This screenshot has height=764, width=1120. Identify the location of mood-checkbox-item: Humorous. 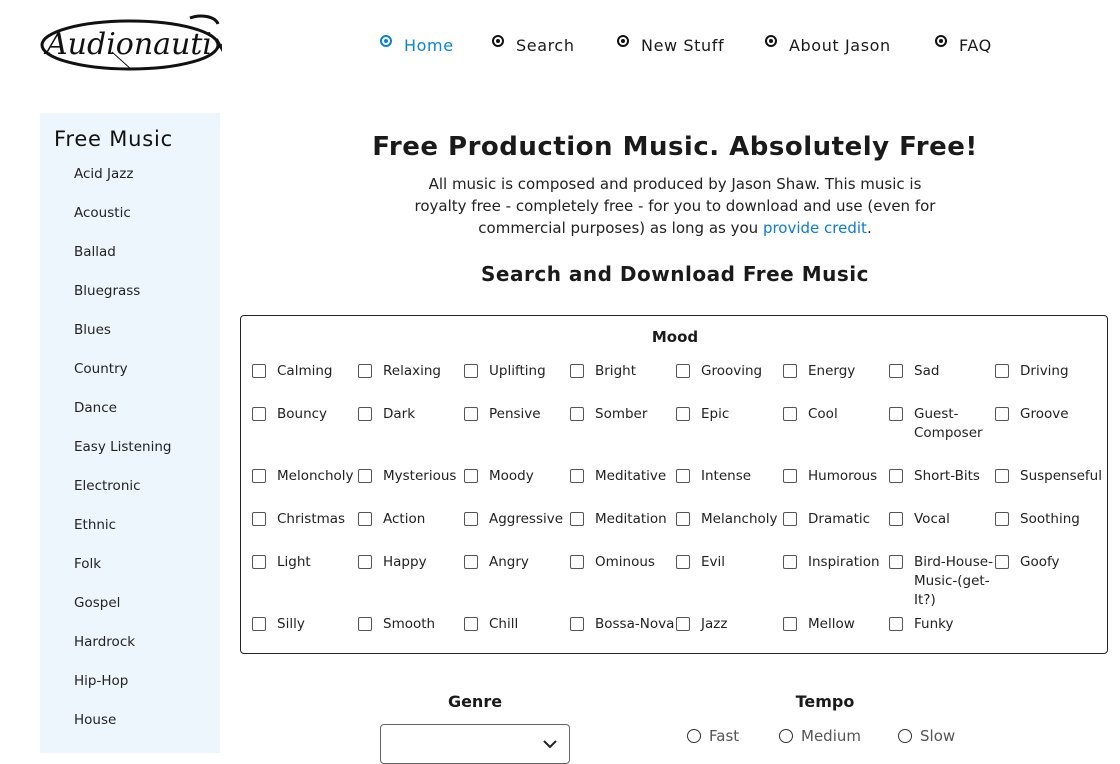
(835, 476).